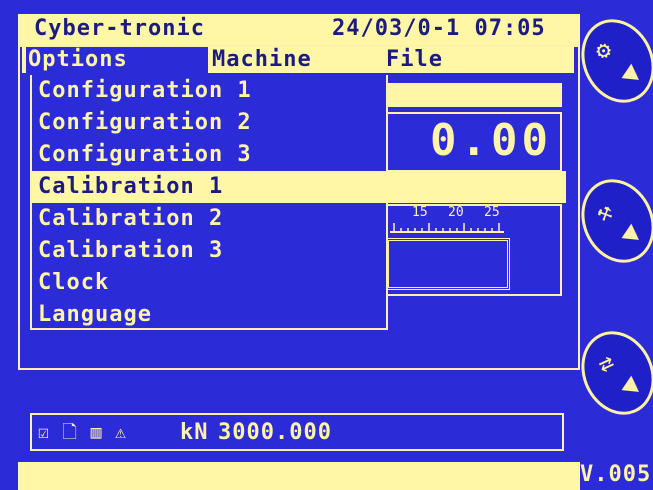 This screenshot has height=490, width=653. Describe the element at coordinates (447, 228) in the screenshot. I see `scale-ruler` at that location.